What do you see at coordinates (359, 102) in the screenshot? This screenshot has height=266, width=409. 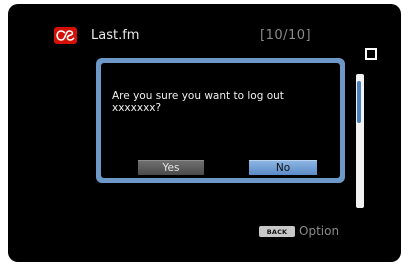 I see `scrollbar-thumb` at bounding box center [359, 102].